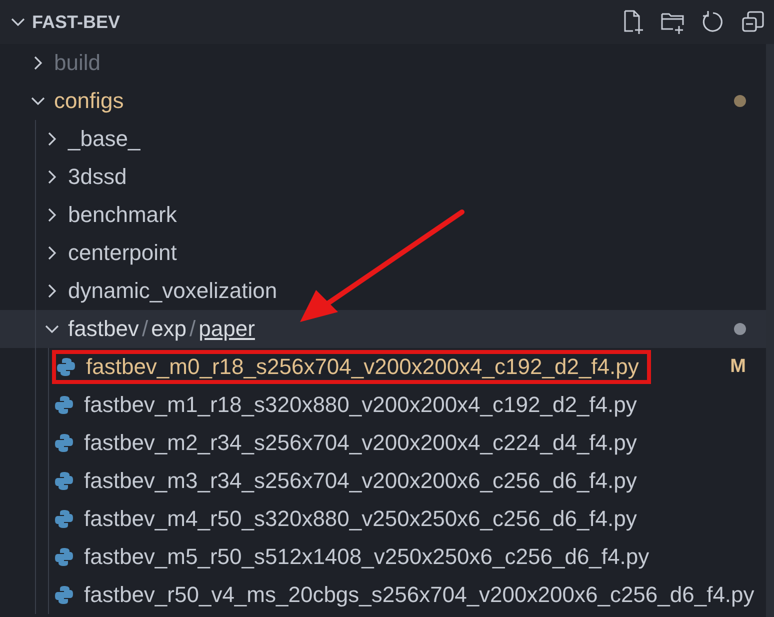  What do you see at coordinates (360, 519) in the screenshot?
I see `file-name: fastbev_m4_r50_s320x880_v250x250x6_c256_d6_f4.py` at bounding box center [360, 519].